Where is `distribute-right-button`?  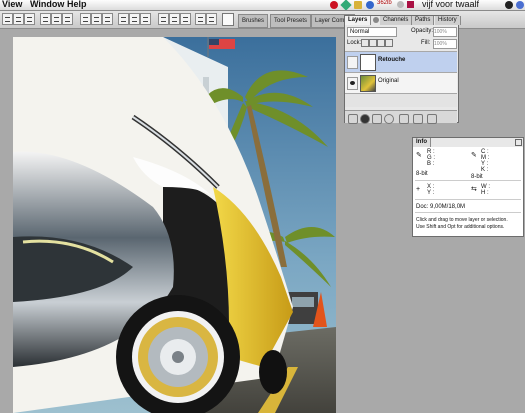 distribute-right-button is located at coordinates (145, 19).